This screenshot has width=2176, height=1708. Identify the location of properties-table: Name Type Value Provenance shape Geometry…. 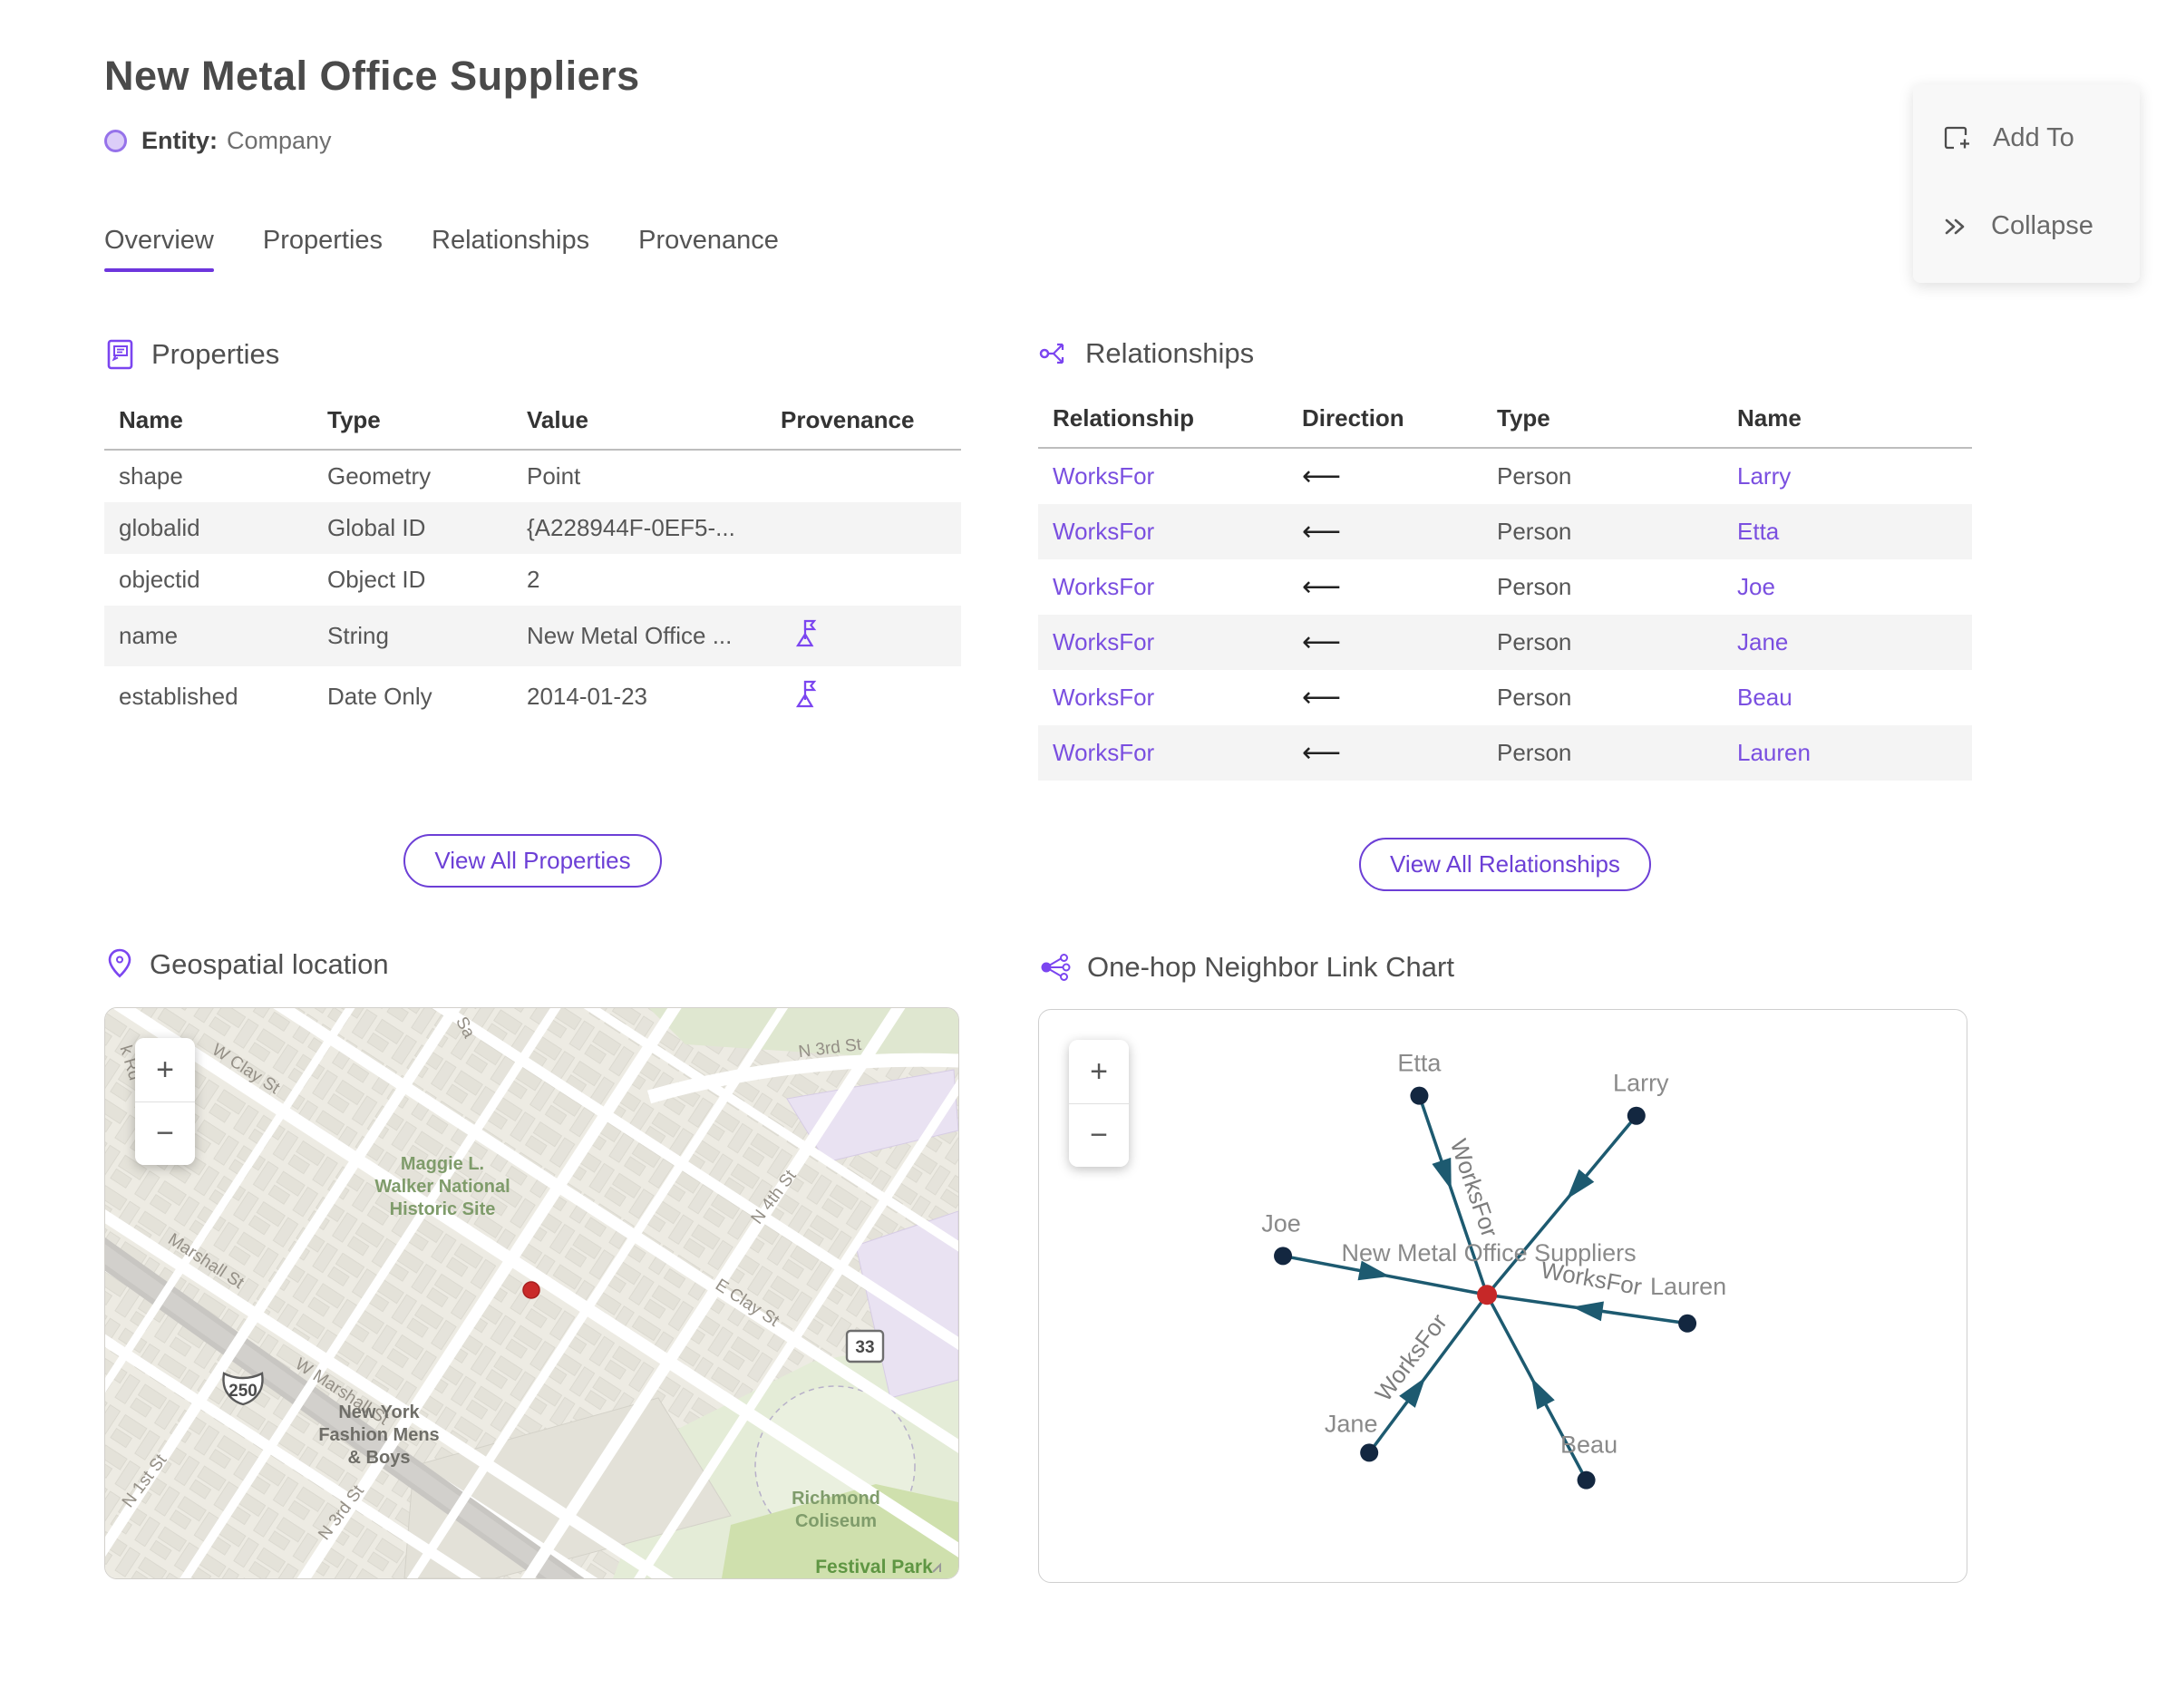
(532, 561).